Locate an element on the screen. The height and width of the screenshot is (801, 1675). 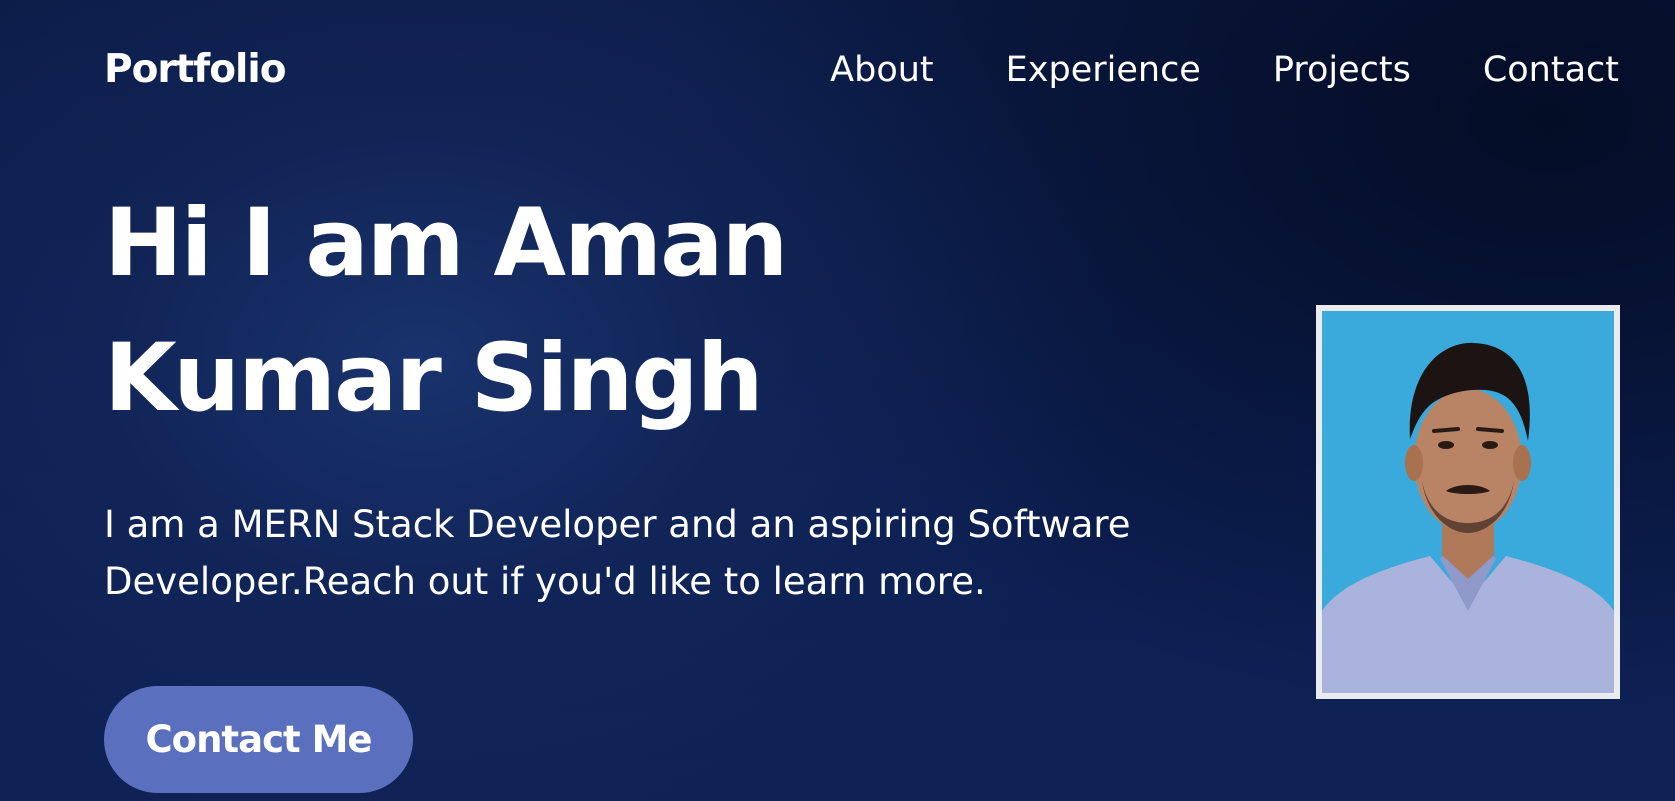
profile-photo-frame is located at coordinates (1468, 502).